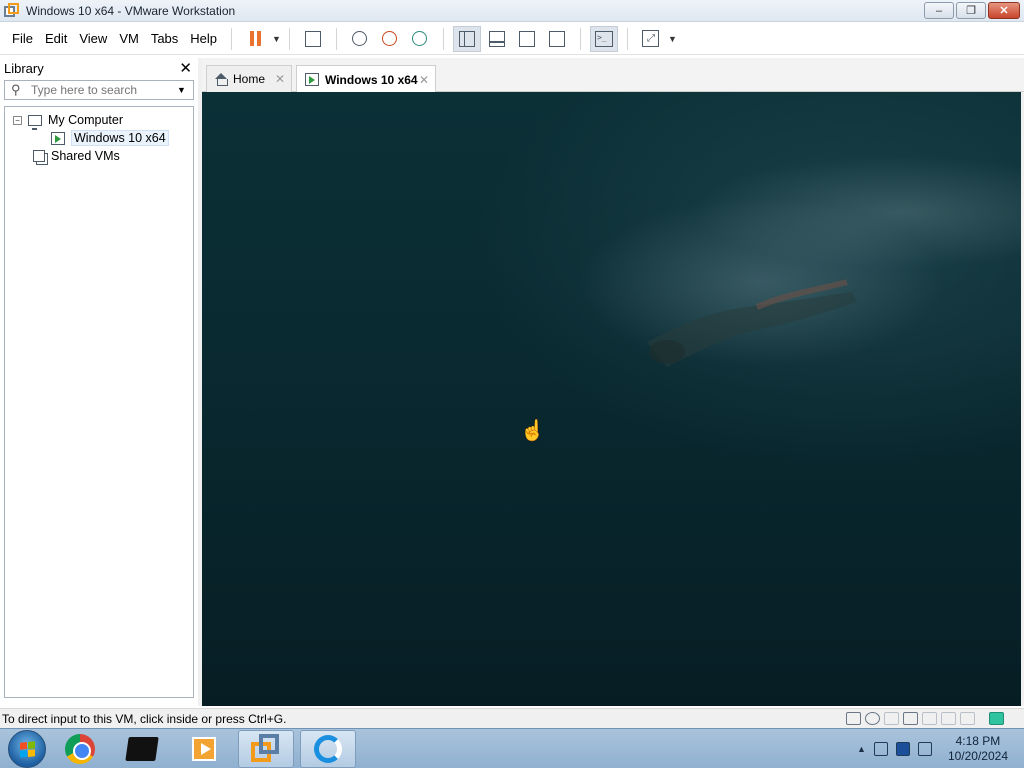 The image size is (1024, 768). Describe the element at coordinates (185, 68) in the screenshot. I see `library-close-icon: ✕` at that location.